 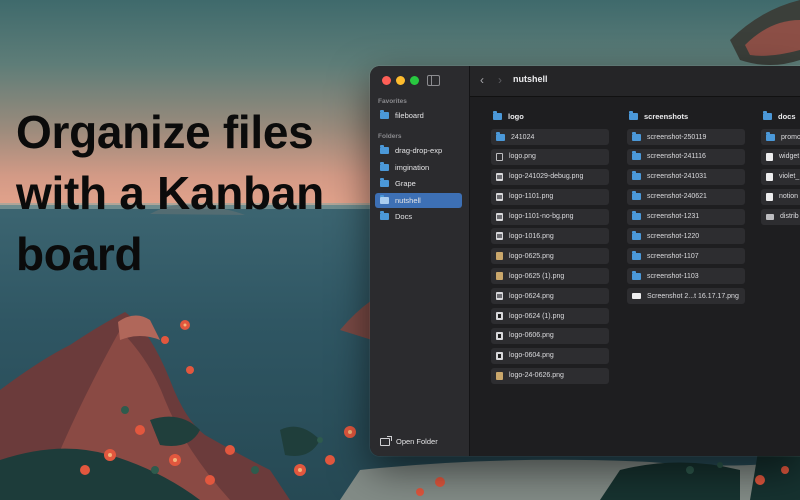 What do you see at coordinates (686, 176) in the screenshot?
I see `folder-card: screenshot-241031` at bounding box center [686, 176].